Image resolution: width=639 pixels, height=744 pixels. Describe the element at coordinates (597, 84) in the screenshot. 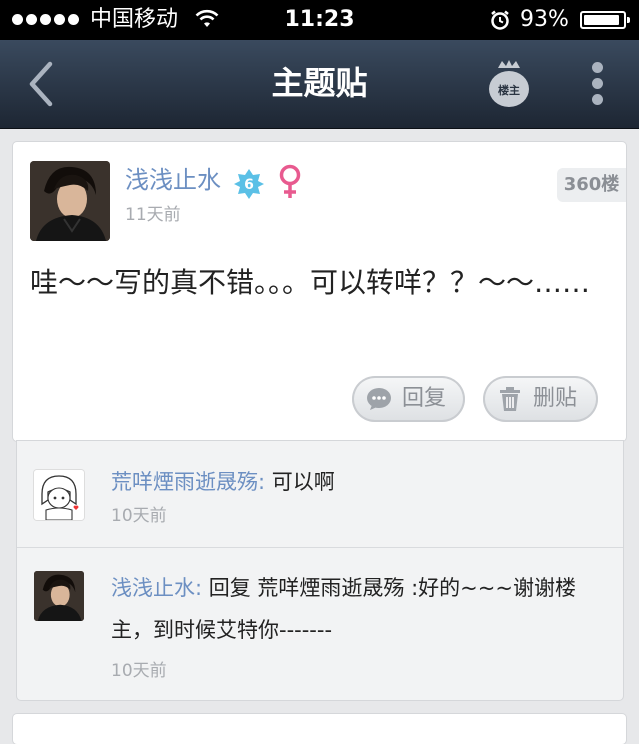

I see `more-options-icon` at that location.